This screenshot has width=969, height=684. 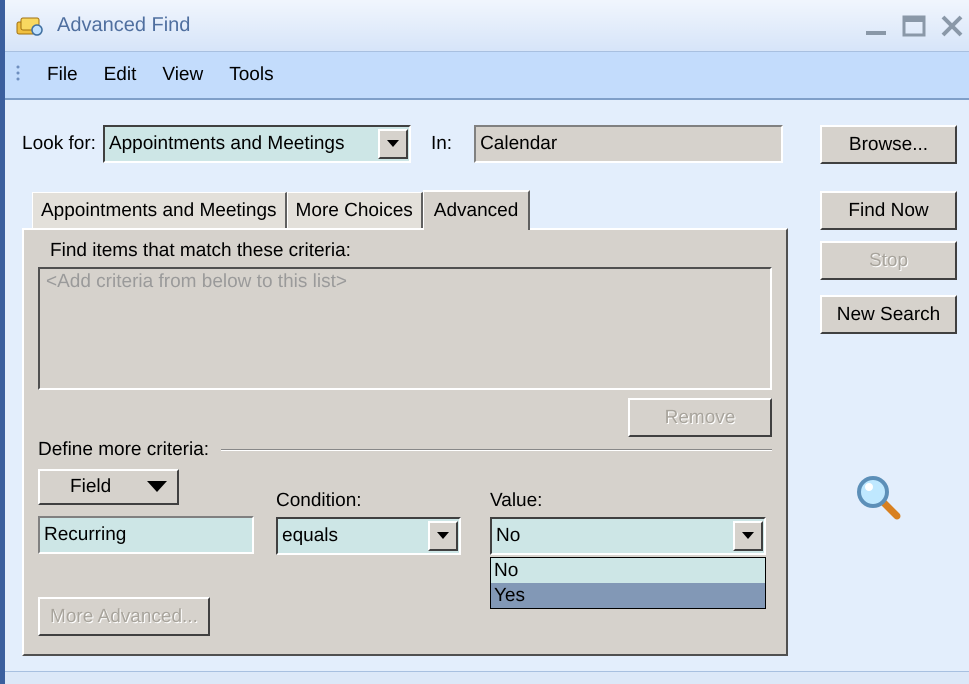 I want to click on criteria-label: Find items that match these criteria:, so click(x=201, y=251).